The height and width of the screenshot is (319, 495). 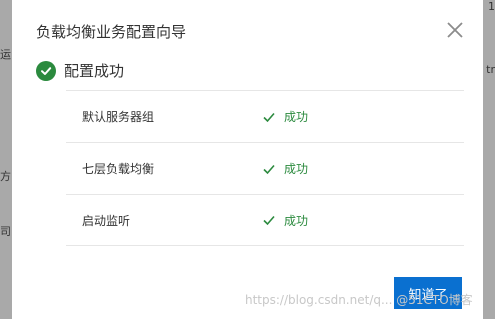 I want to click on result-row: 七层负载均衡 成功, so click(x=265, y=168).